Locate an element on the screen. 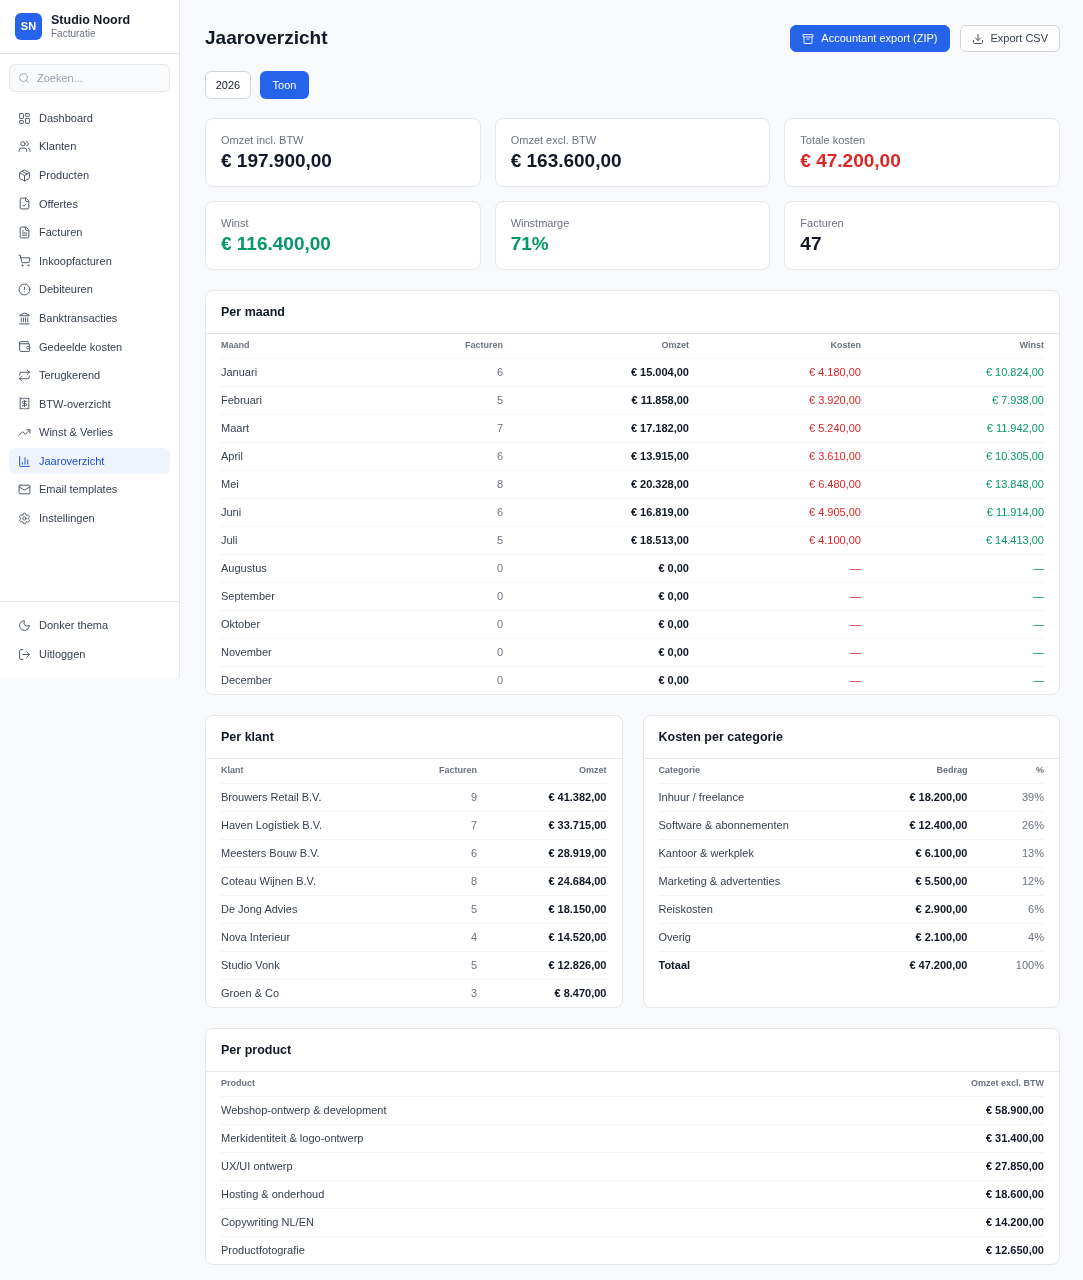 The height and width of the screenshot is (1280, 1083). table-cell-text: € 4.100,00 is located at coordinates (834, 541).